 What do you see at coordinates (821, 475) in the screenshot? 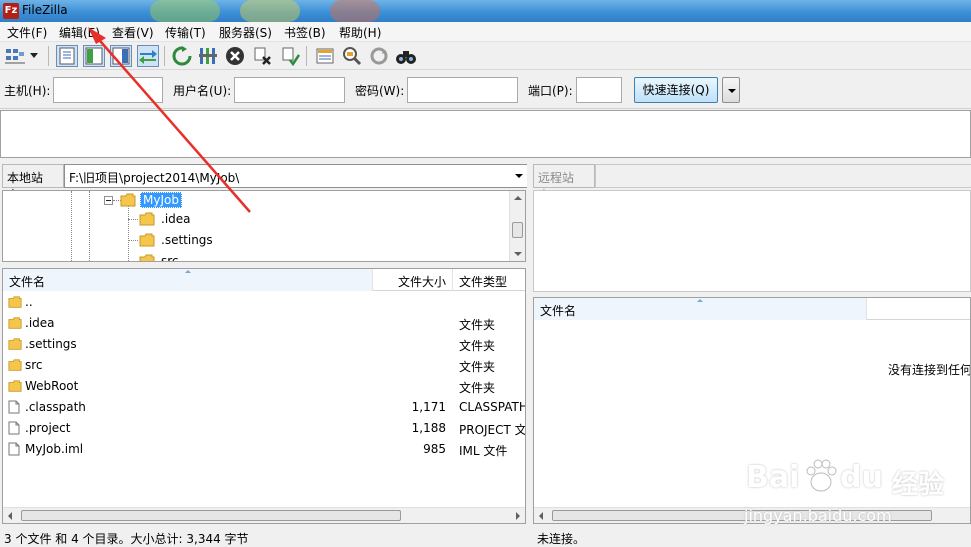
I see `baidu-paw-icon` at bounding box center [821, 475].